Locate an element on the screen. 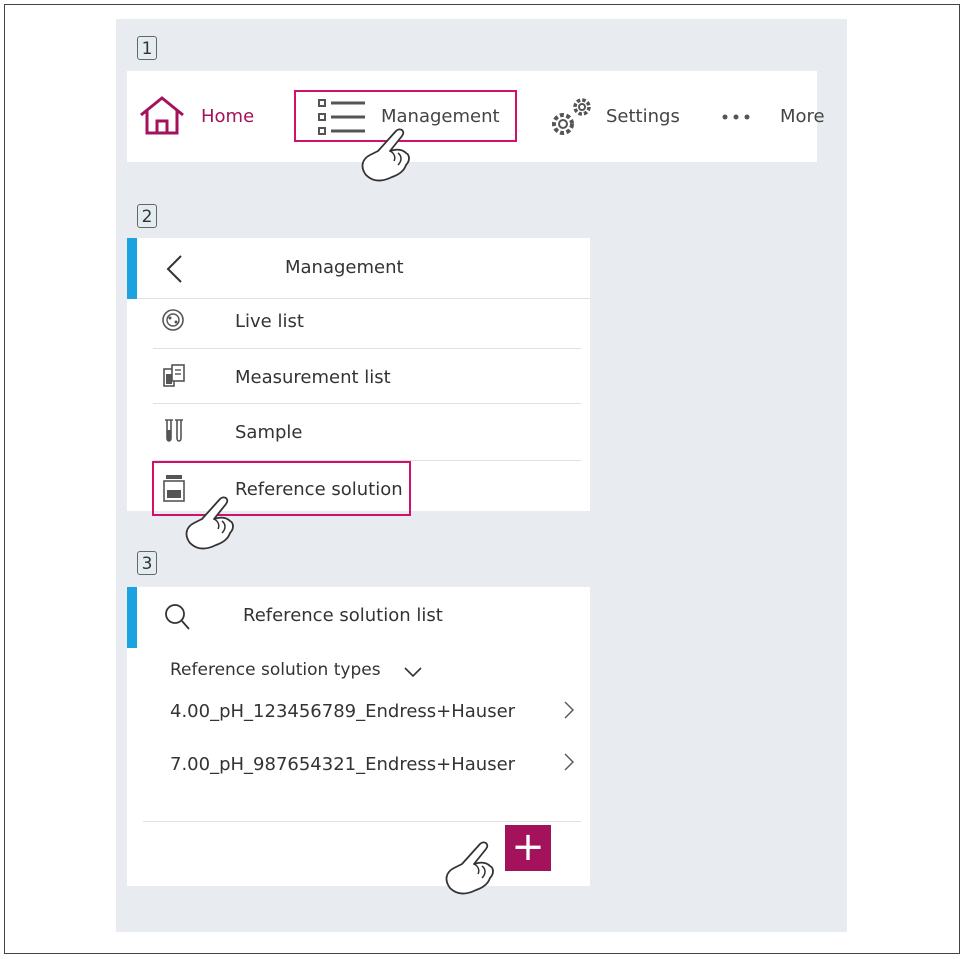 The width and height of the screenshot is (966, 959). step-badge-1: 1 is located at coordinates (147, 48).